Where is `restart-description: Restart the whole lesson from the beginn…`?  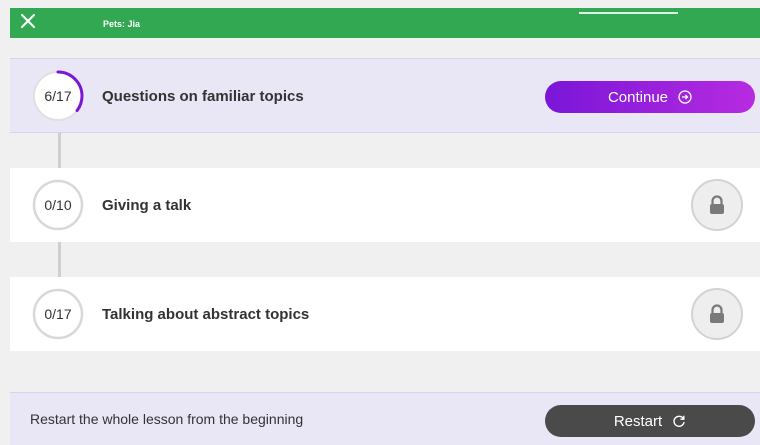
restart-description: Restart the whole lesson from the beginn… is located at coordinates (167, 419).